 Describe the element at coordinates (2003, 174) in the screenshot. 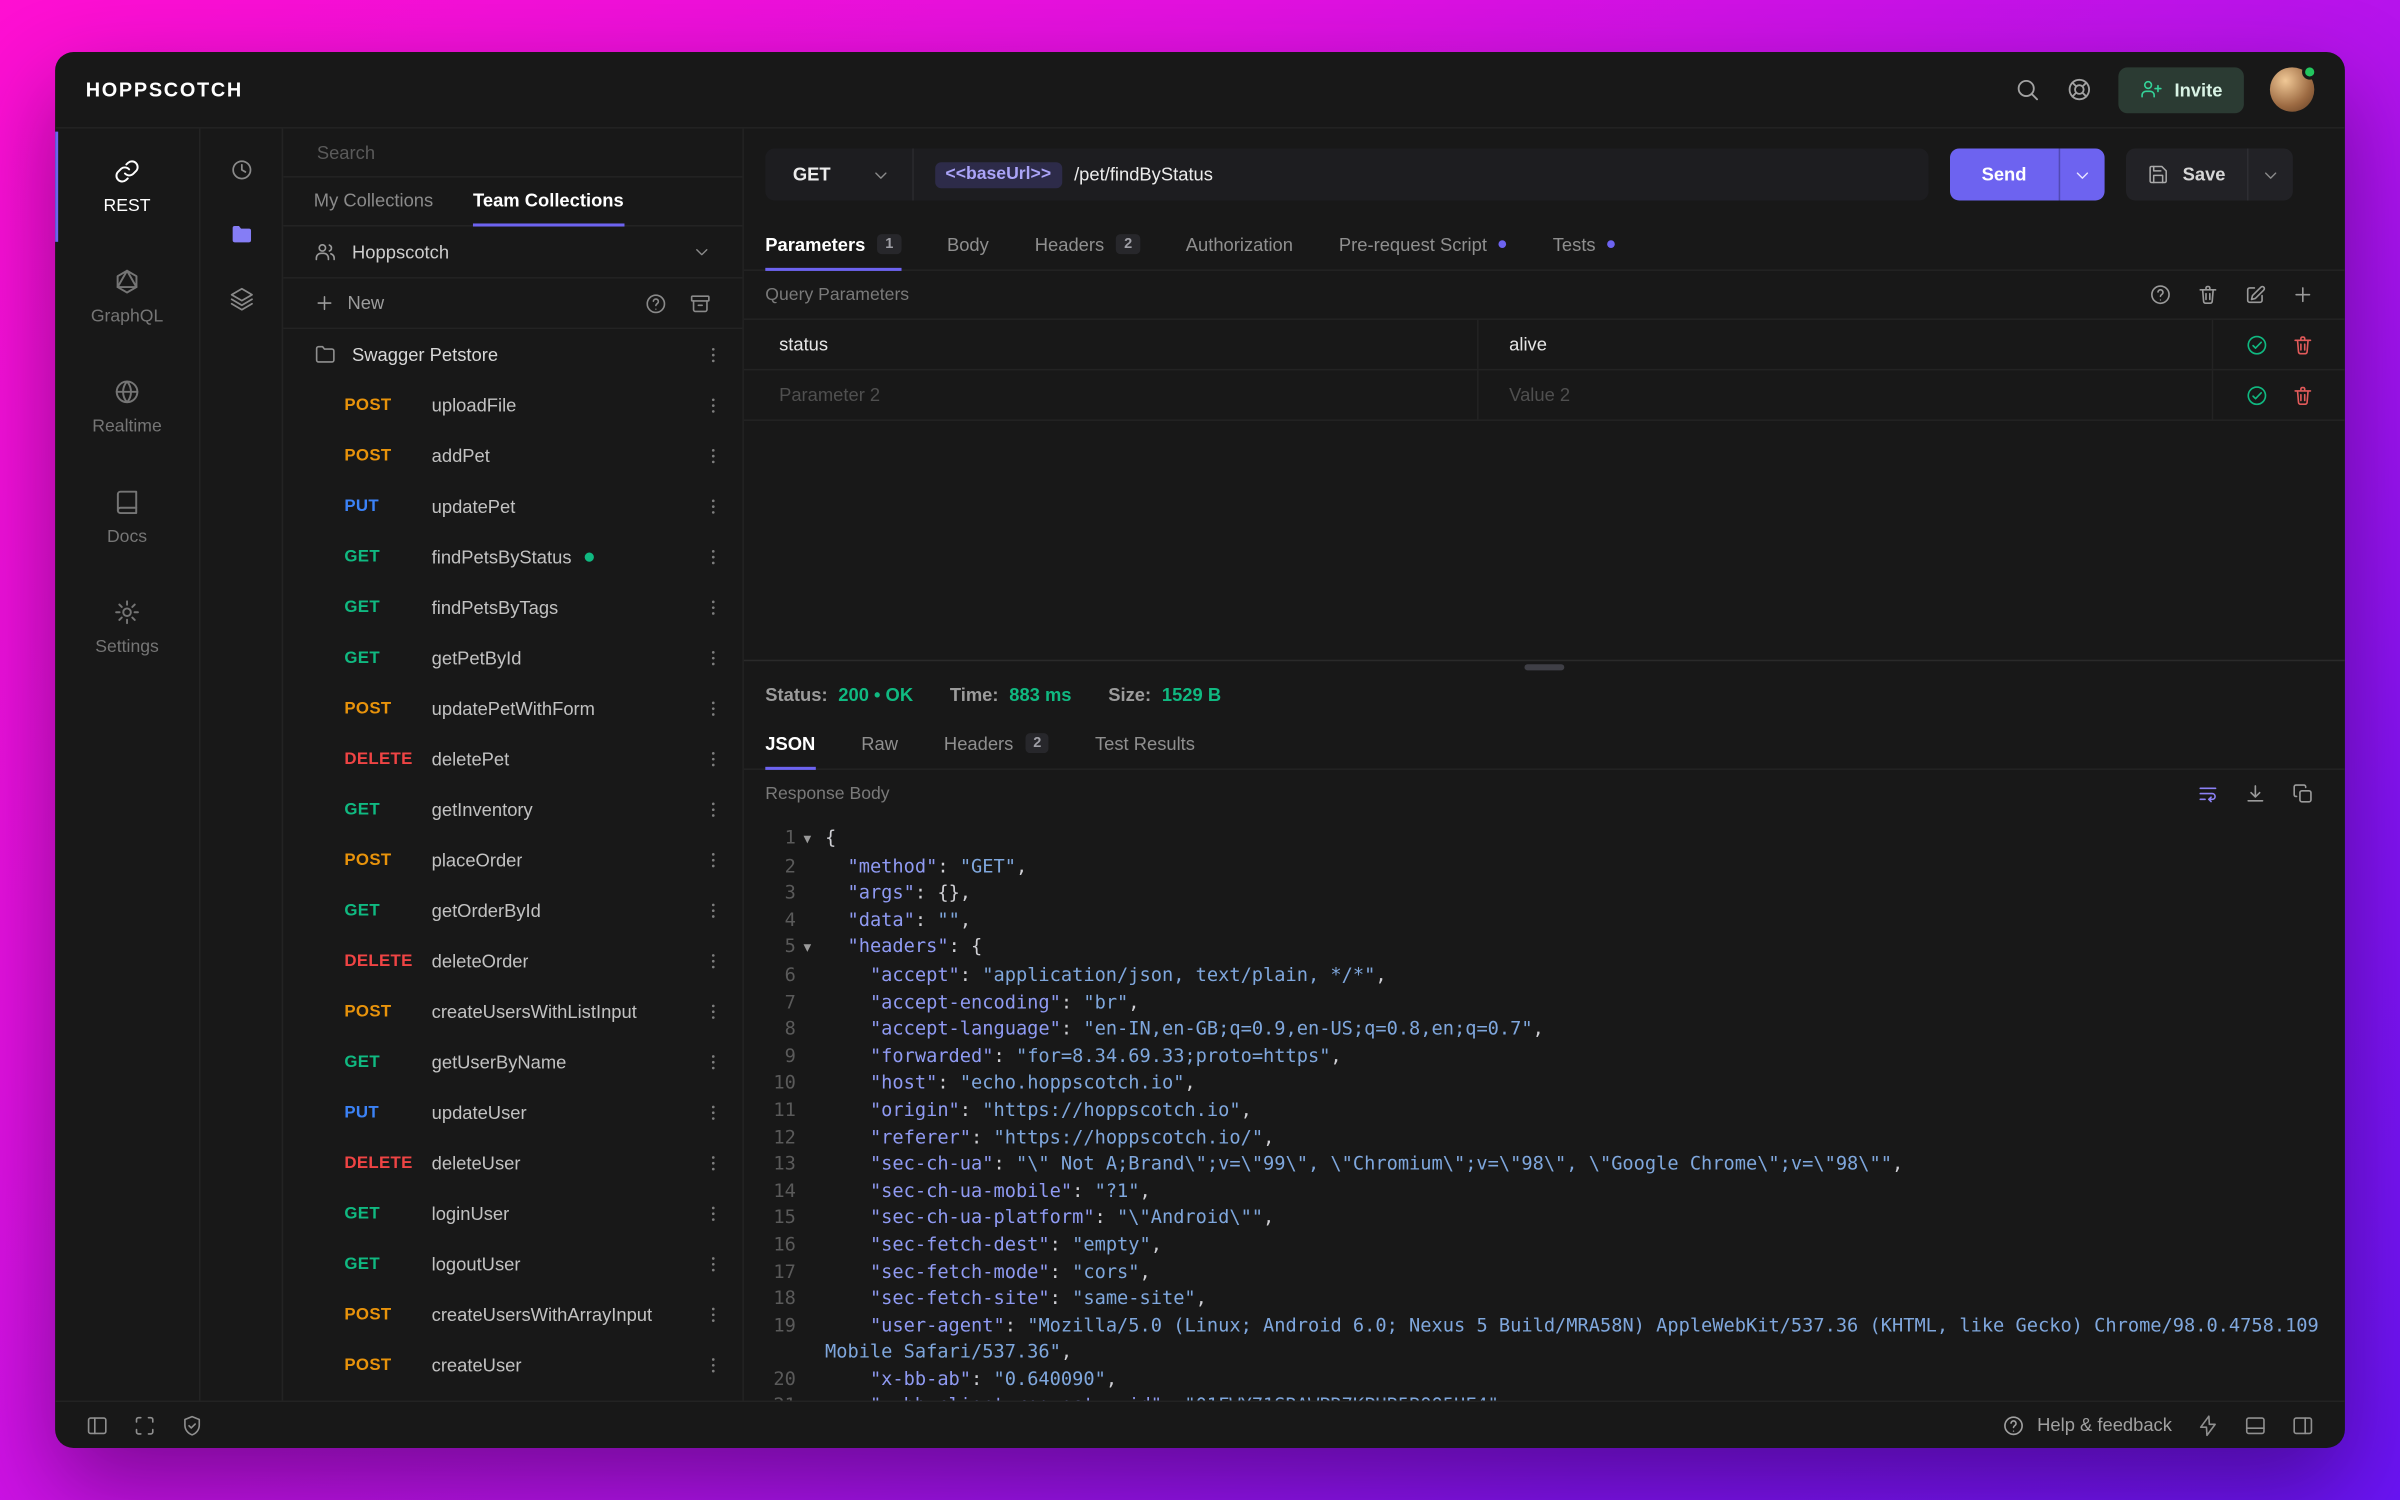

I see `send-button: Send` at that location.